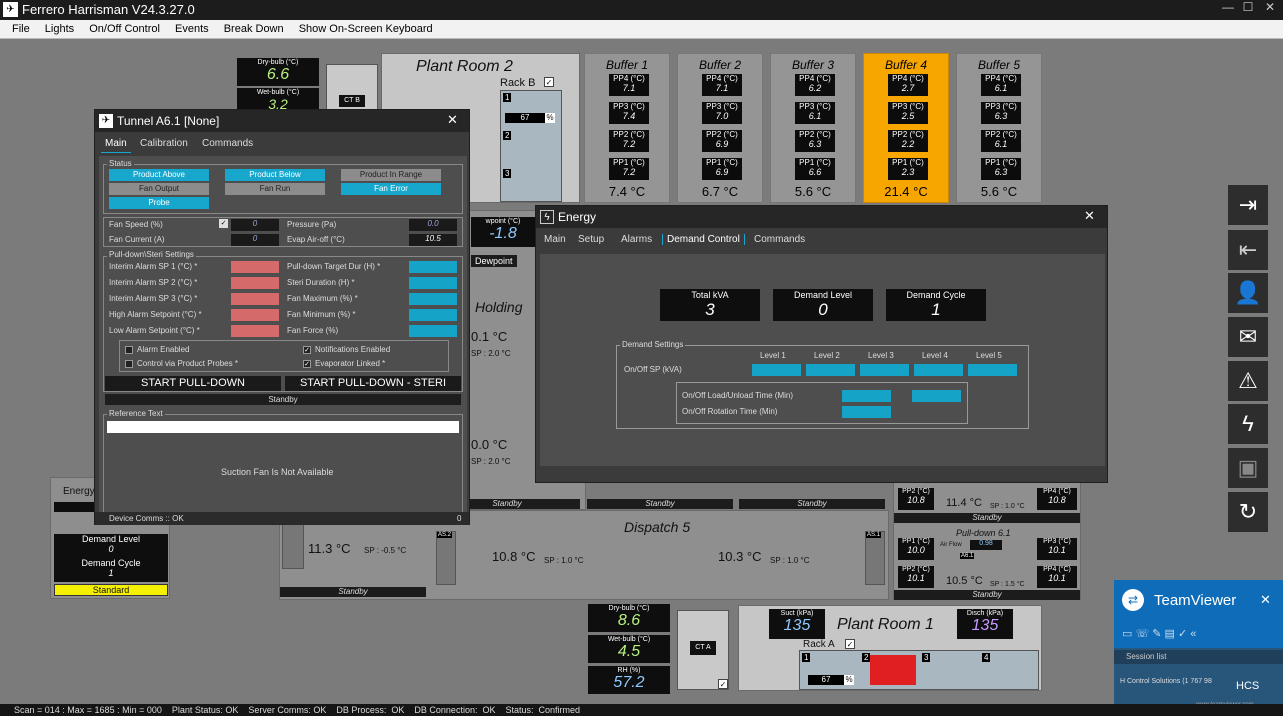 The height and width of the screenshot is (716, 1283). What do you see at coordinates (433, 283) in the screenshot?
I see `steri-duration-input` at bounding box center [433, 283].